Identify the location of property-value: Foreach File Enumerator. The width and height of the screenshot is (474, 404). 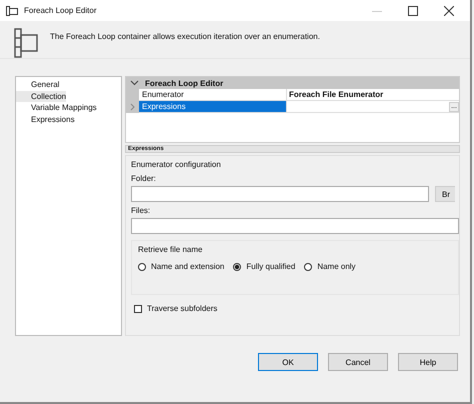
(336, 94).